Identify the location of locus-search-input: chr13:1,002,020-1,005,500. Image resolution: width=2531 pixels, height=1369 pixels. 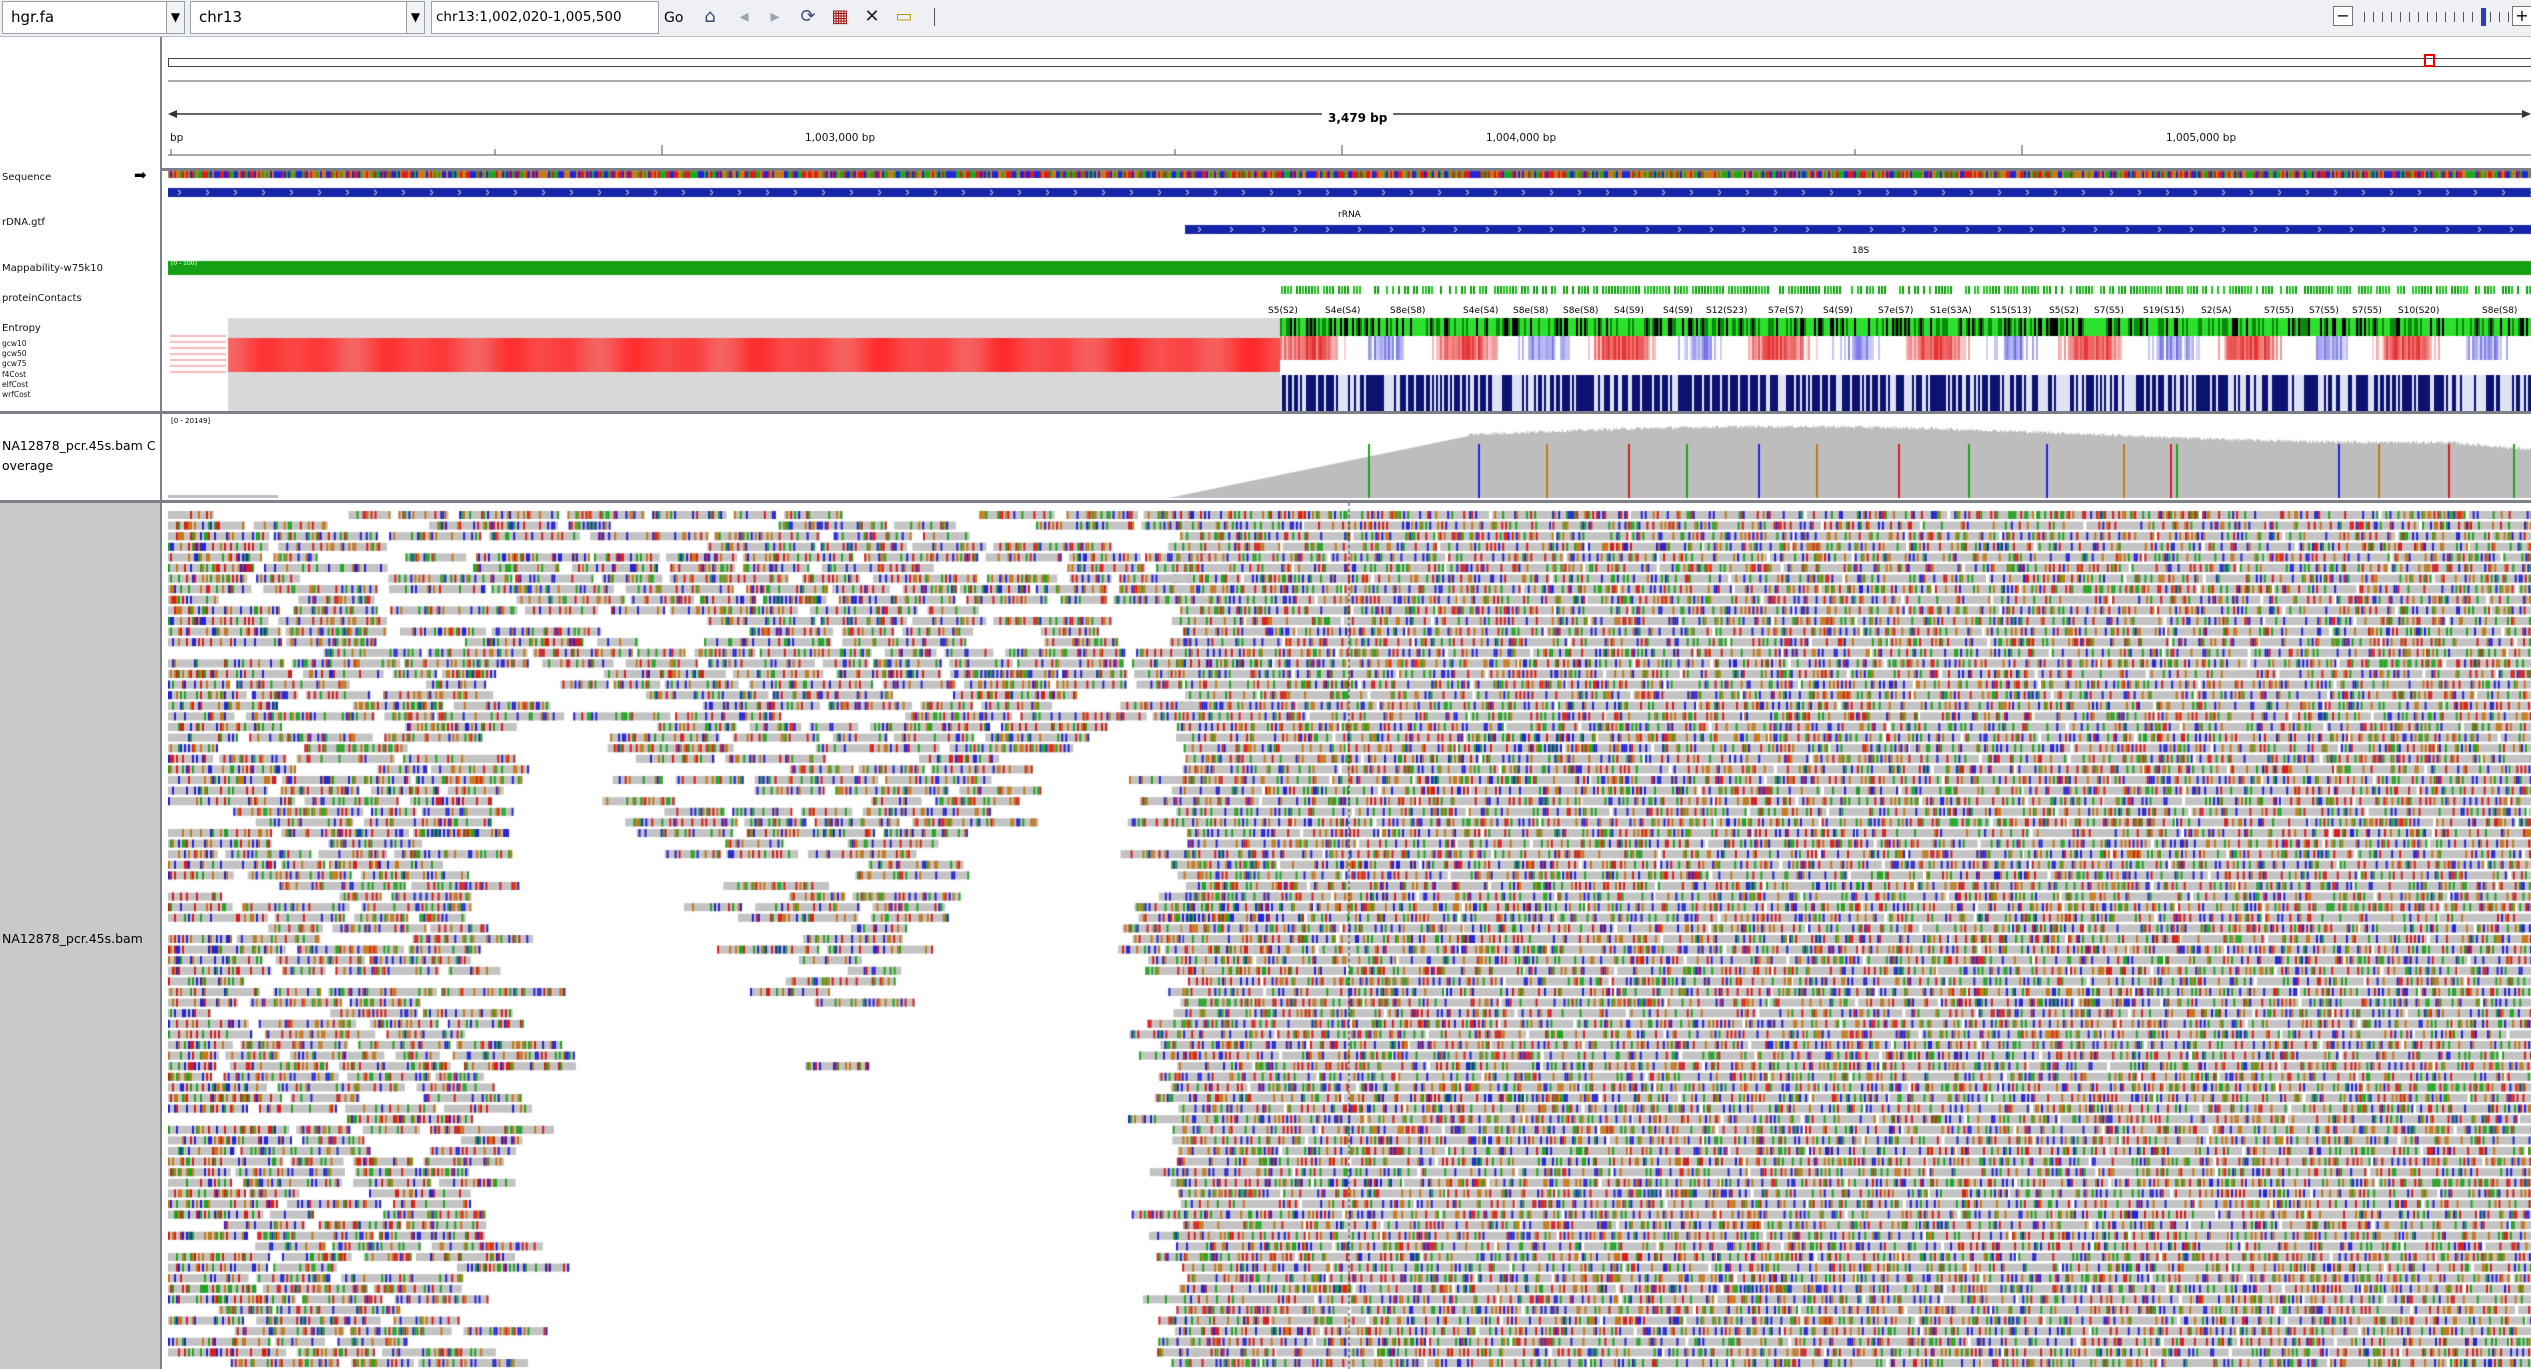
(545, 17).